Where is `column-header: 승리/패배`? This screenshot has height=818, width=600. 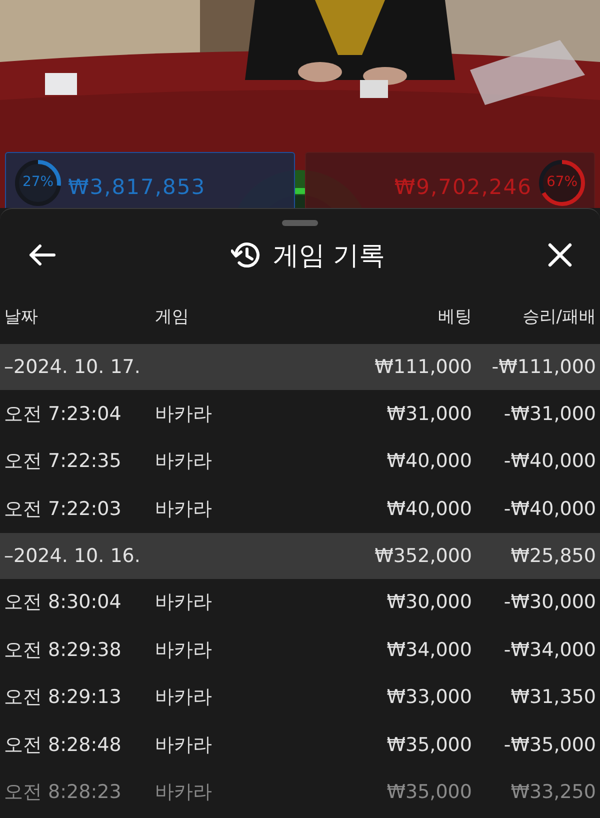
column-header: 승리/패배 is located at coordinates (559, 317).